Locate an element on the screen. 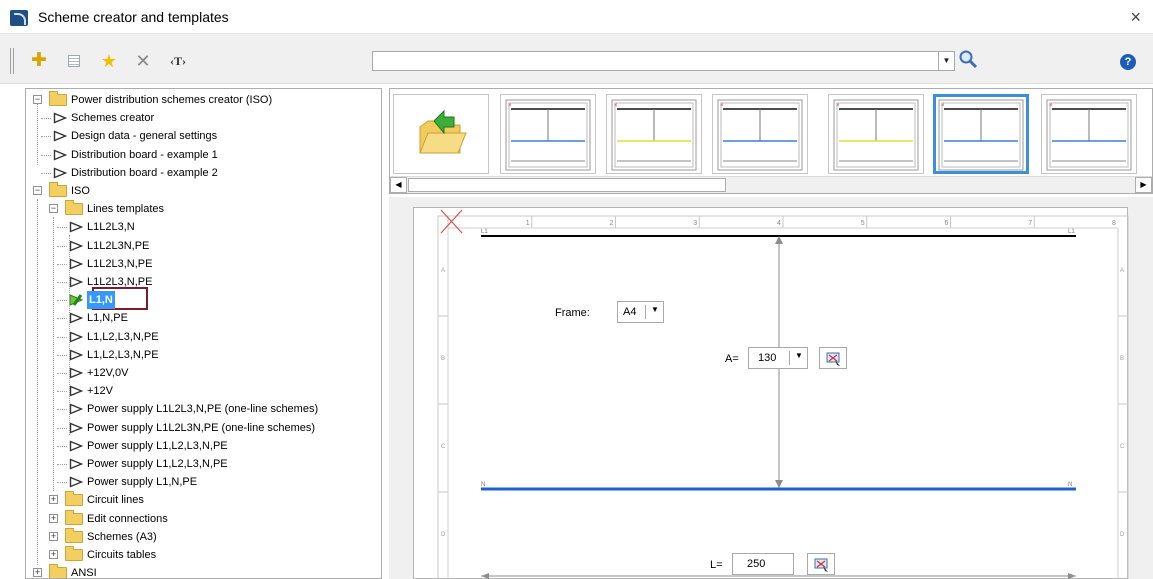 The width and height of the screenshot is (1153, 579). scroll-left-icon: ◀ is located at coordinates (398, 185).